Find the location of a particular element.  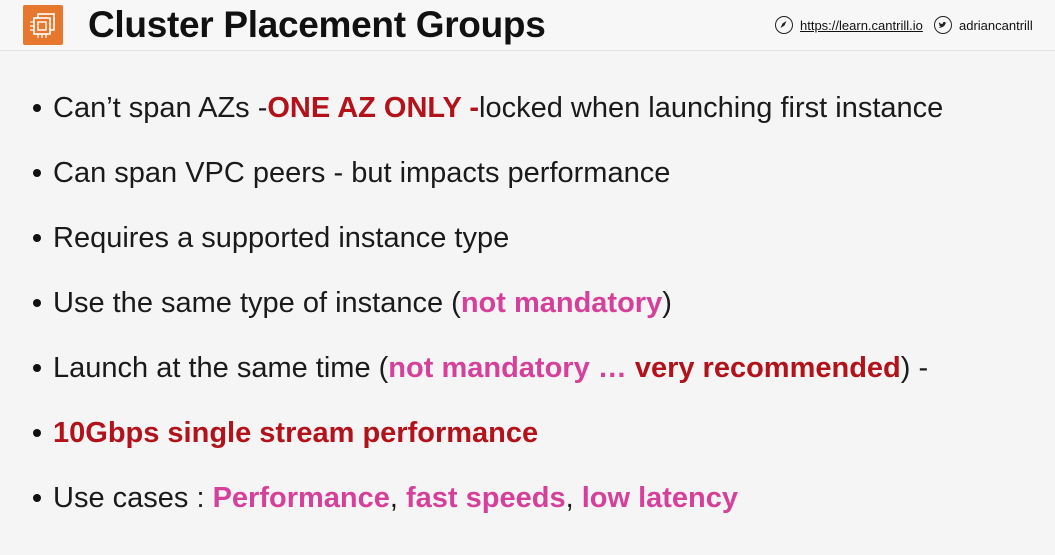

bullet-text: Use cases : is located at coordinates (133, 498).